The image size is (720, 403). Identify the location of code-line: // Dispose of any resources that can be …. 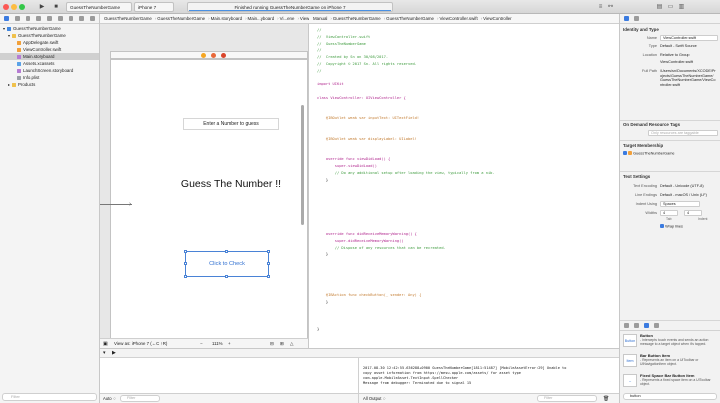
(381, 248).